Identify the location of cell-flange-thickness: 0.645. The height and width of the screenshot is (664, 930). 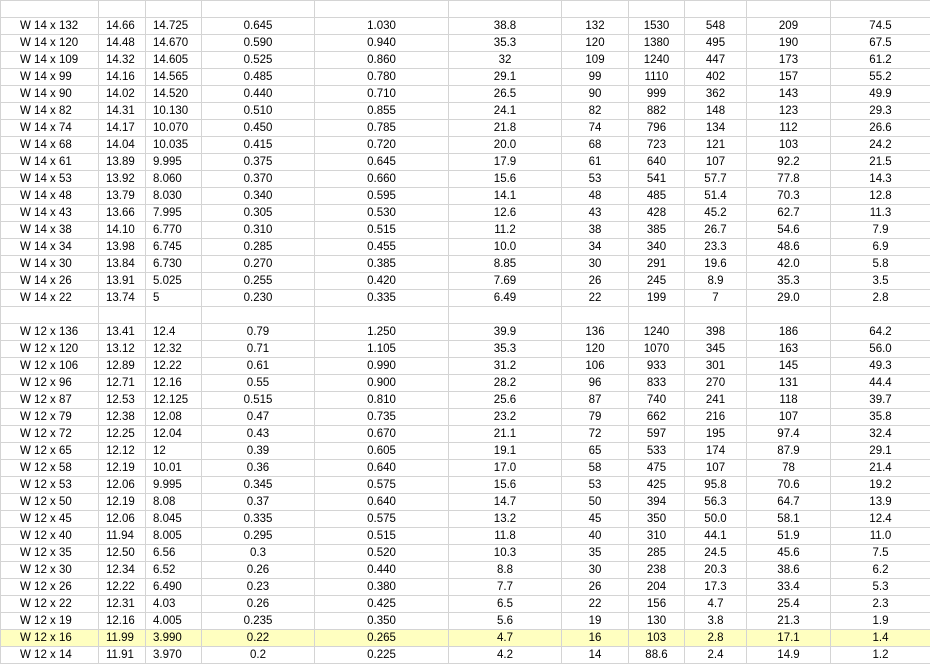
(382, 162).